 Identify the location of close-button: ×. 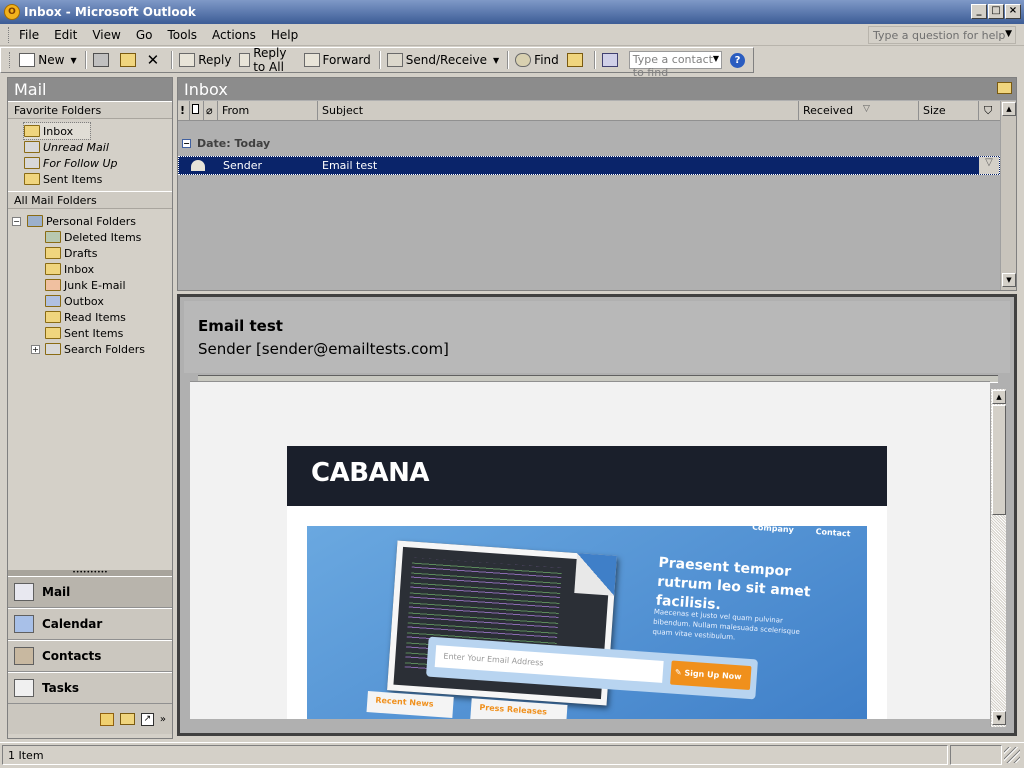
(1013, 11).